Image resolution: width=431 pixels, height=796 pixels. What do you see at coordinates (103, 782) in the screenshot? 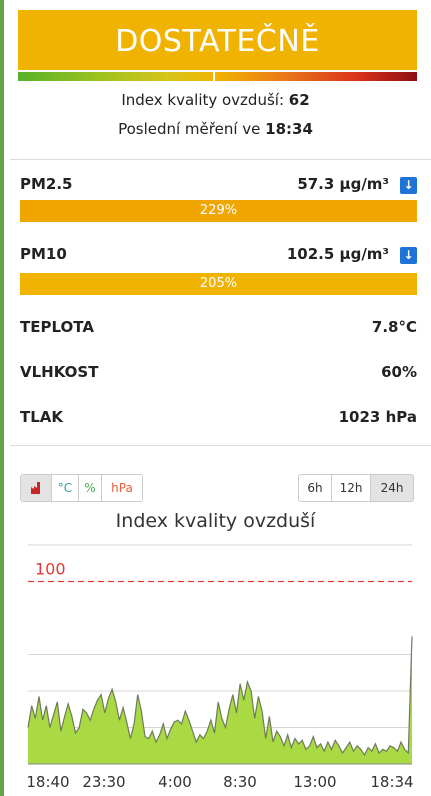
I see `x-tick-label: 23:30` at bounding box center [103, 782].